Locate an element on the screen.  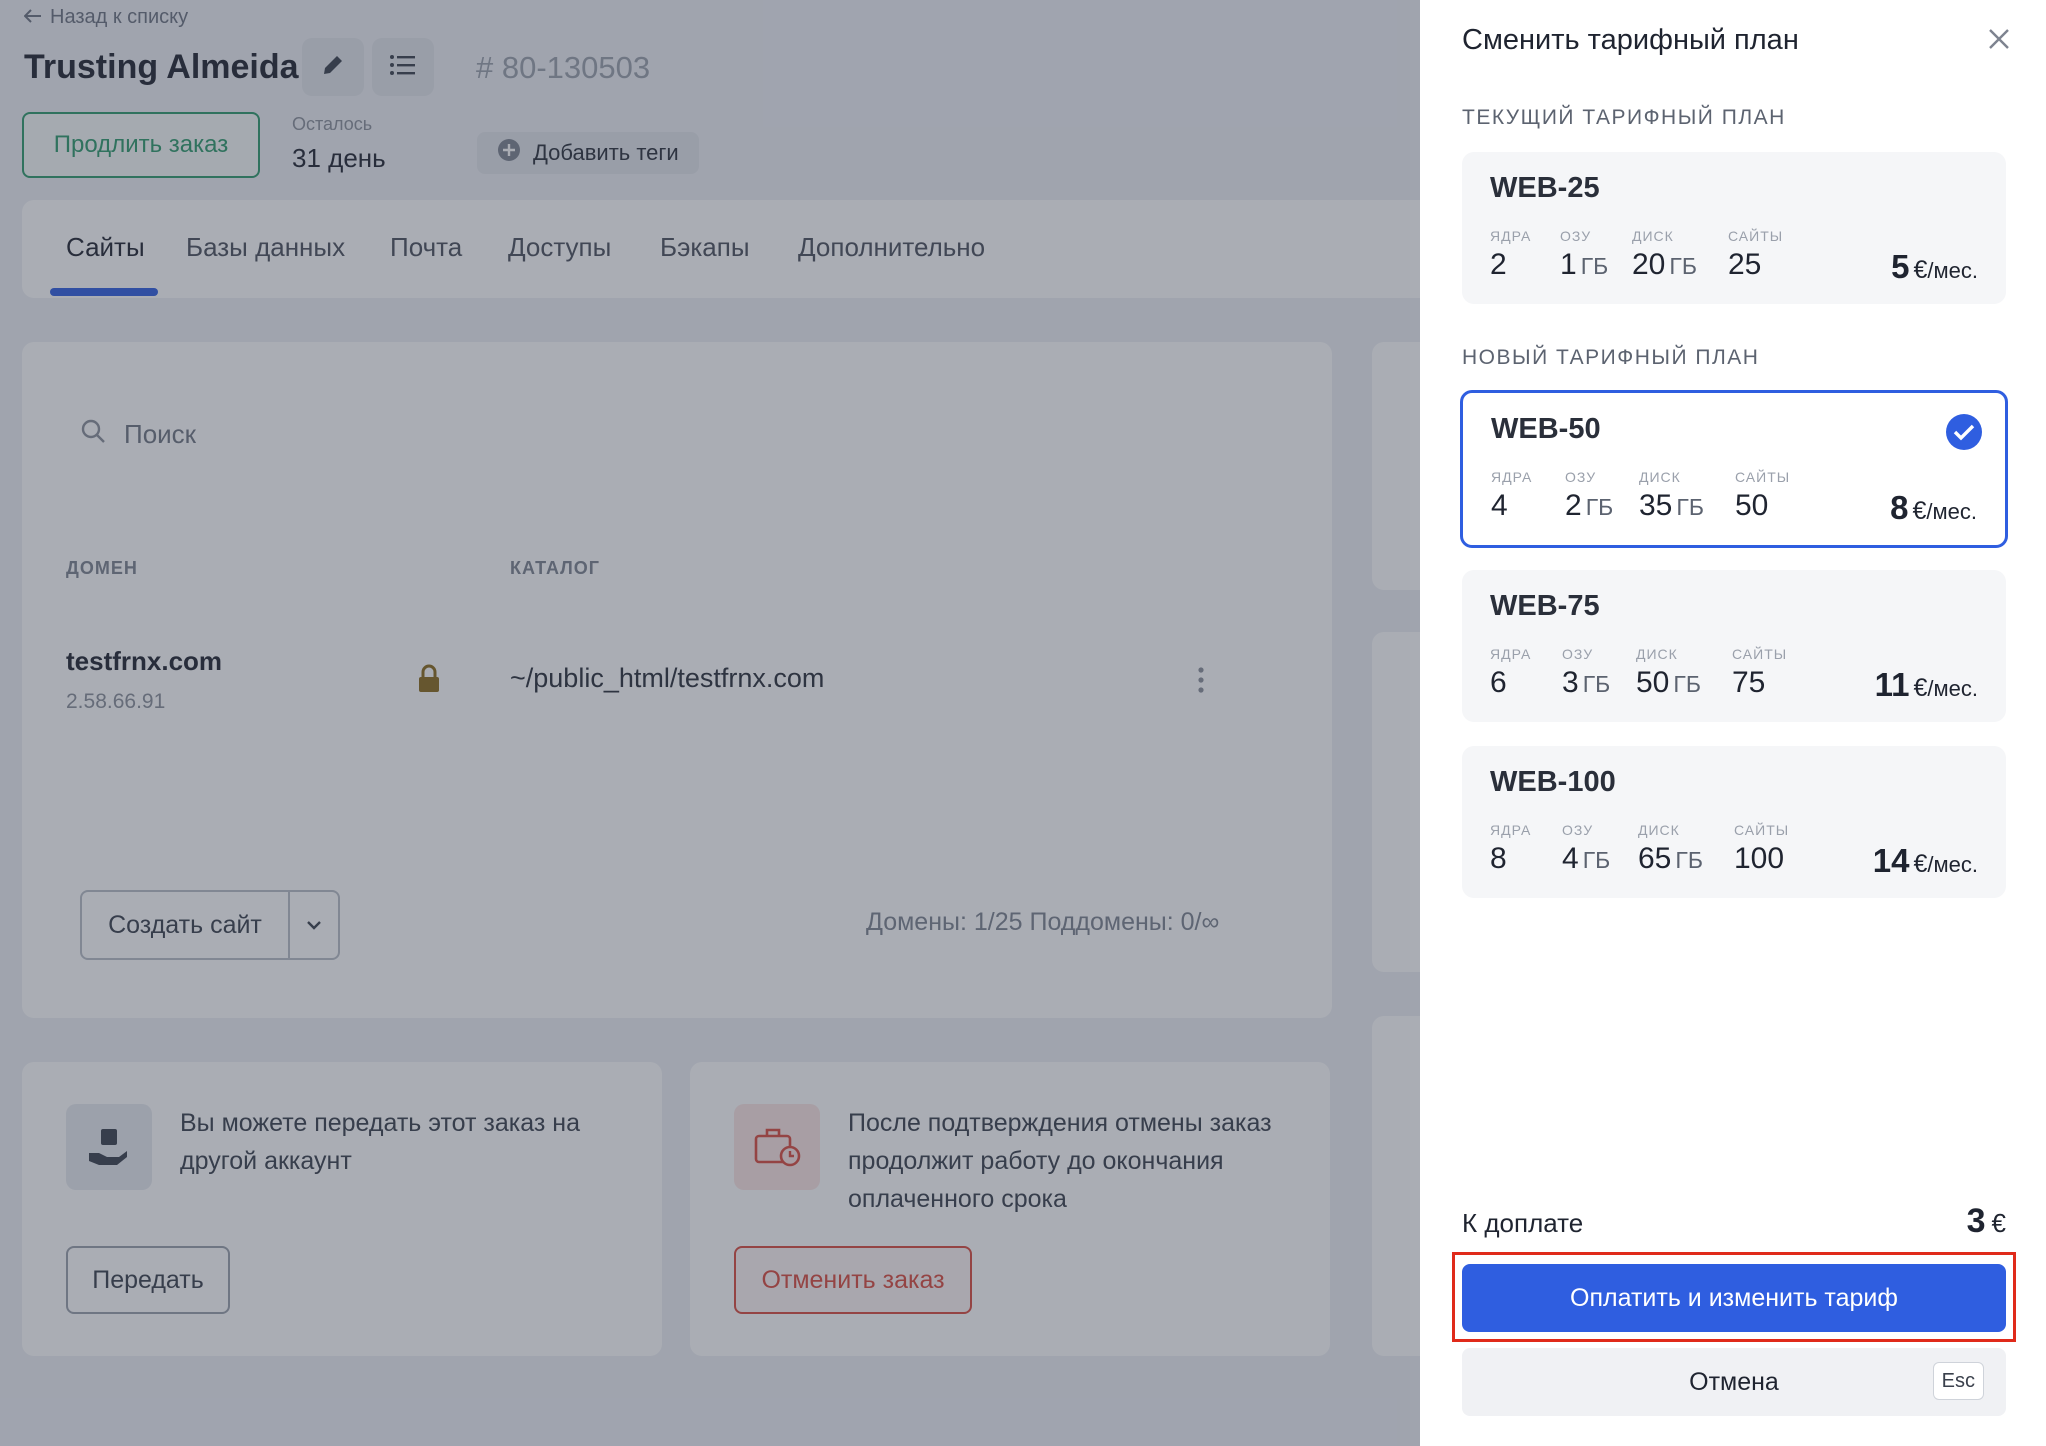
spec-sites: САЙТЫ 50 is located at coordinates (1763, 495).